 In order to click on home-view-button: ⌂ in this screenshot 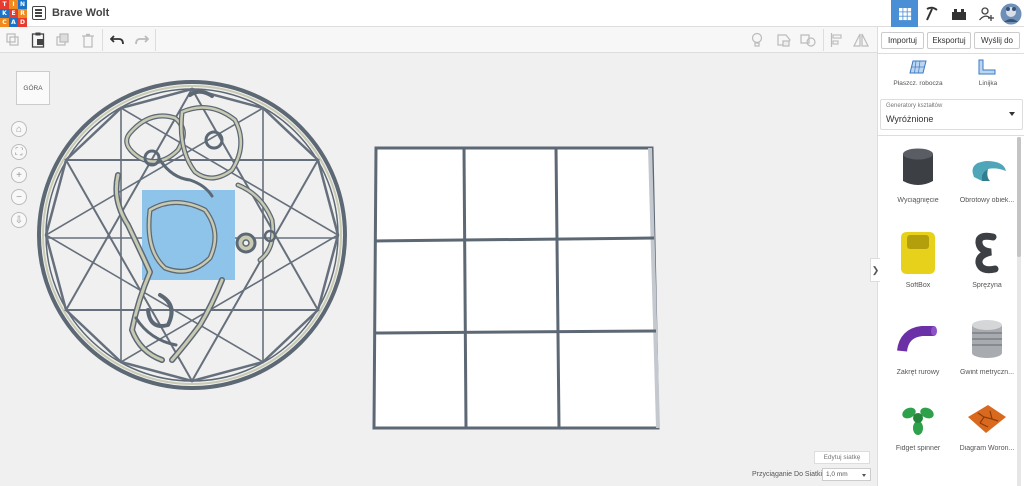, I will do `click(19, 129)`.